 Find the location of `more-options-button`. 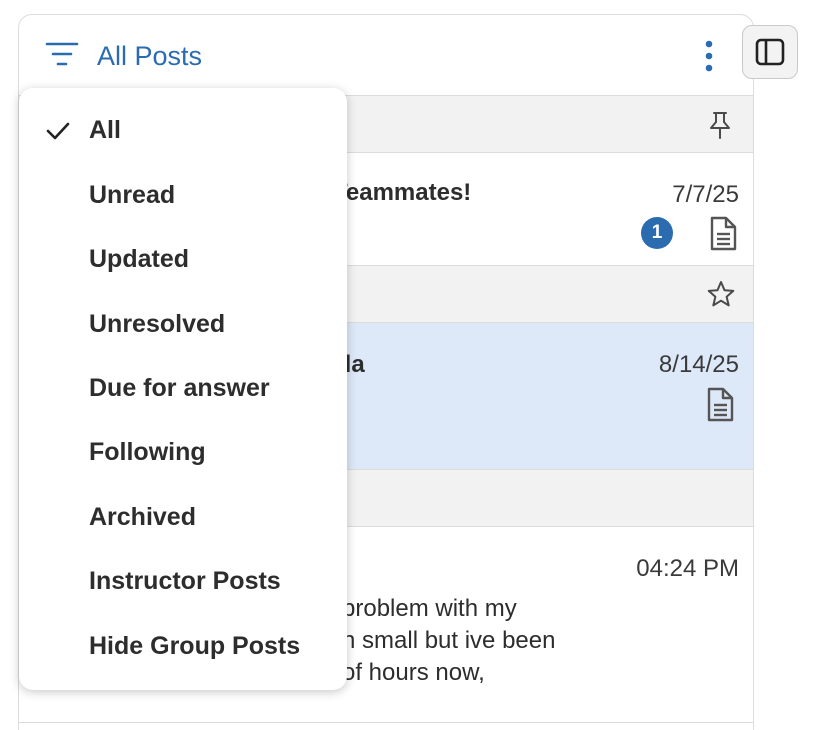

more-options-button is located at coordinates (709, 56).